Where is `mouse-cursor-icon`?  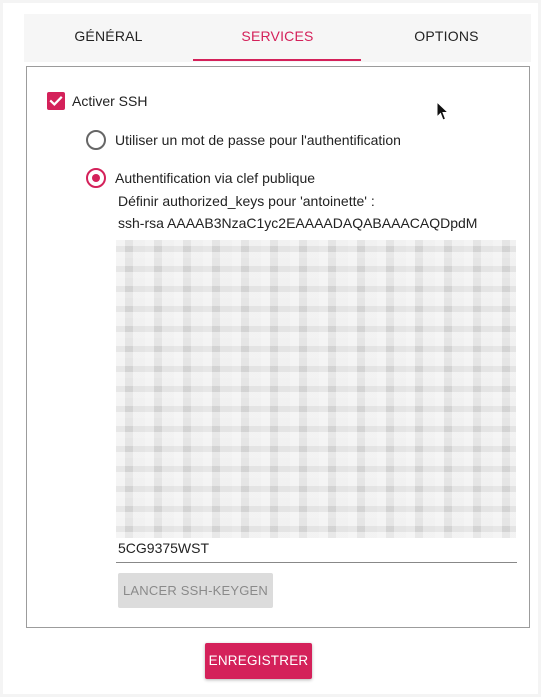
mouse-cursor-icon is located at coordinates (443, 111).